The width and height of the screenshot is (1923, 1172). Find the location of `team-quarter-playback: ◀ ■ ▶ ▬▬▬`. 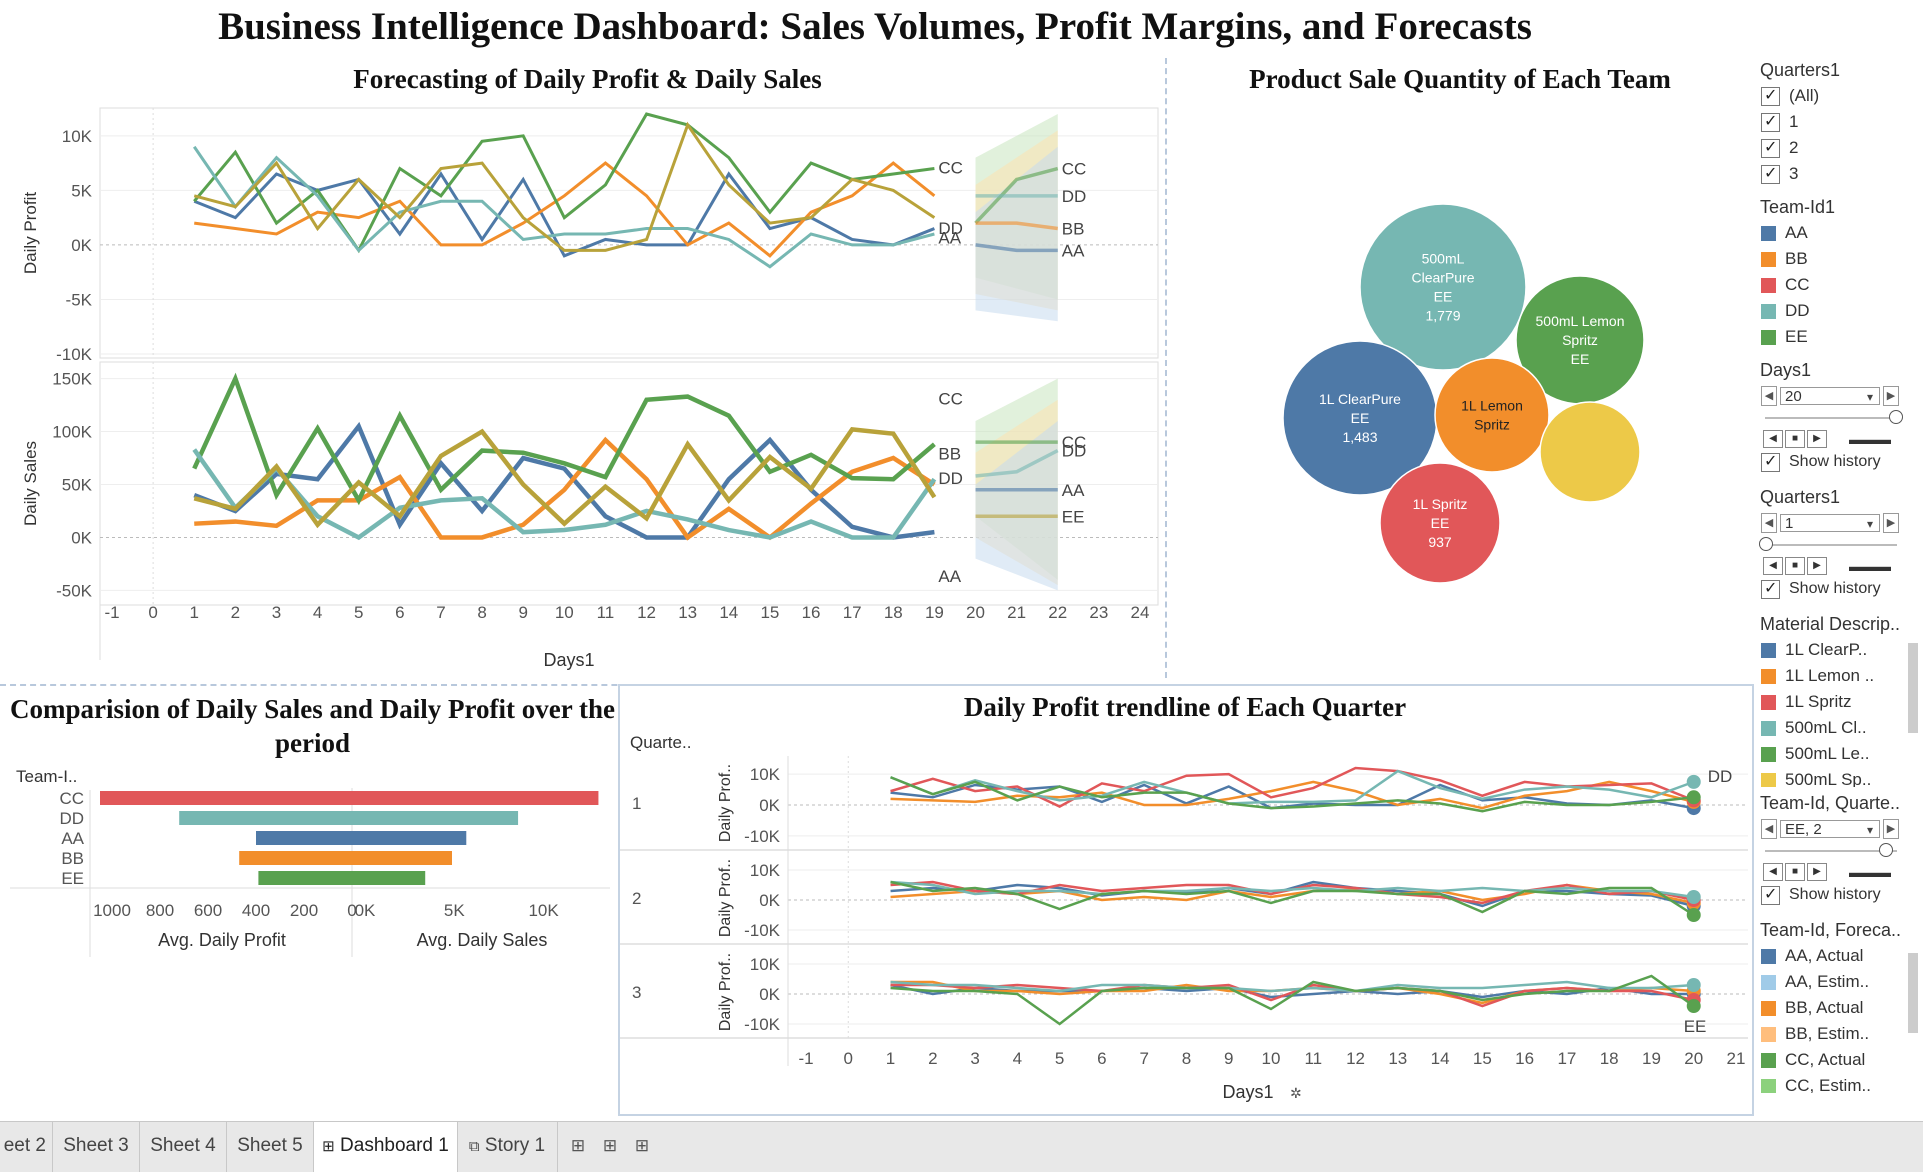

team-quarter-playback: ◀ ■ ▶ ▬▬▬ is located at coordinates (1843, 872).